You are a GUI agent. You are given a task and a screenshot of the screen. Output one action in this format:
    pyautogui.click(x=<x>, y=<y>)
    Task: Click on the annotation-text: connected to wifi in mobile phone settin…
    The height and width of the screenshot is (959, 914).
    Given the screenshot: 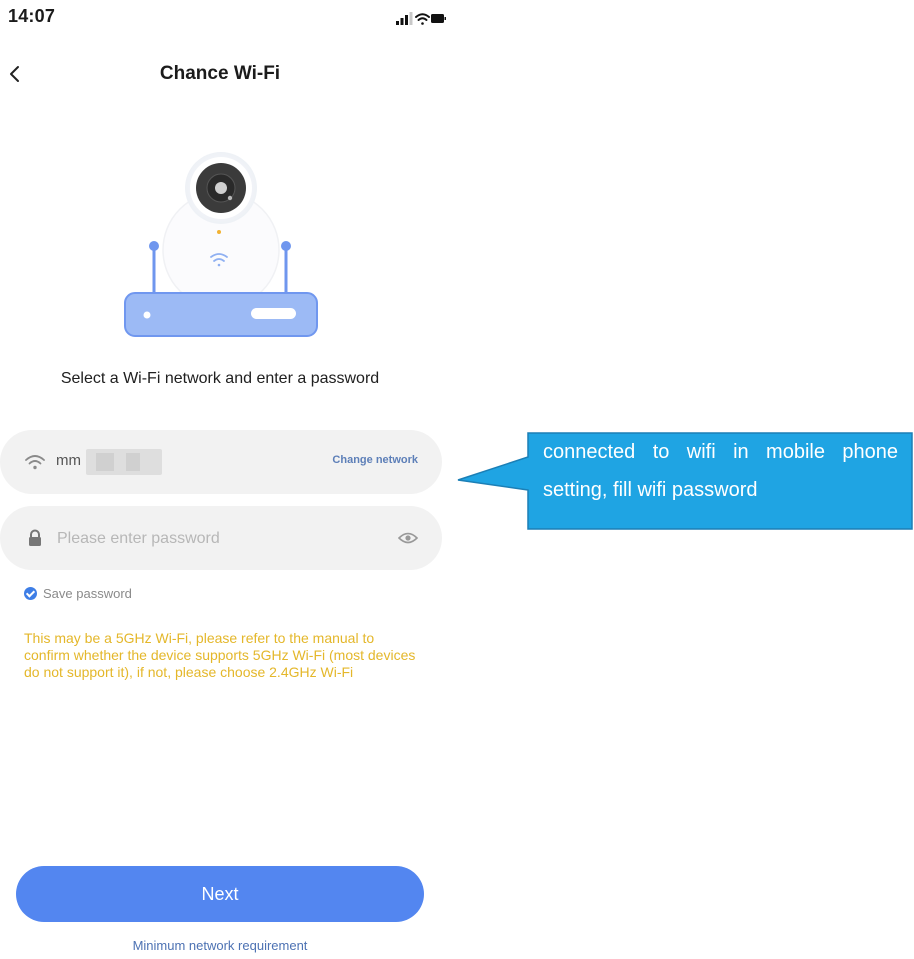 What is the action you would take?
    pyautogui.click(x=720, y=471)
    